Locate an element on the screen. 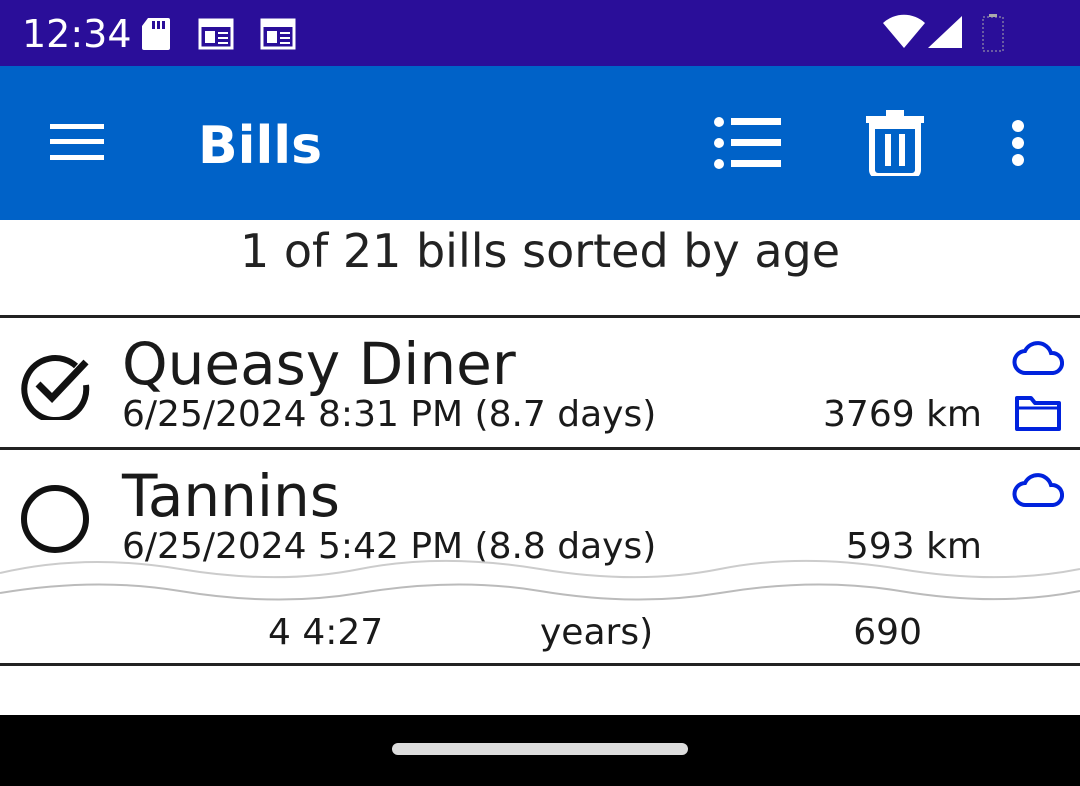 The width and height of the screenshot is (1080, 786). signal-icon is located at coordinates (945, 32).